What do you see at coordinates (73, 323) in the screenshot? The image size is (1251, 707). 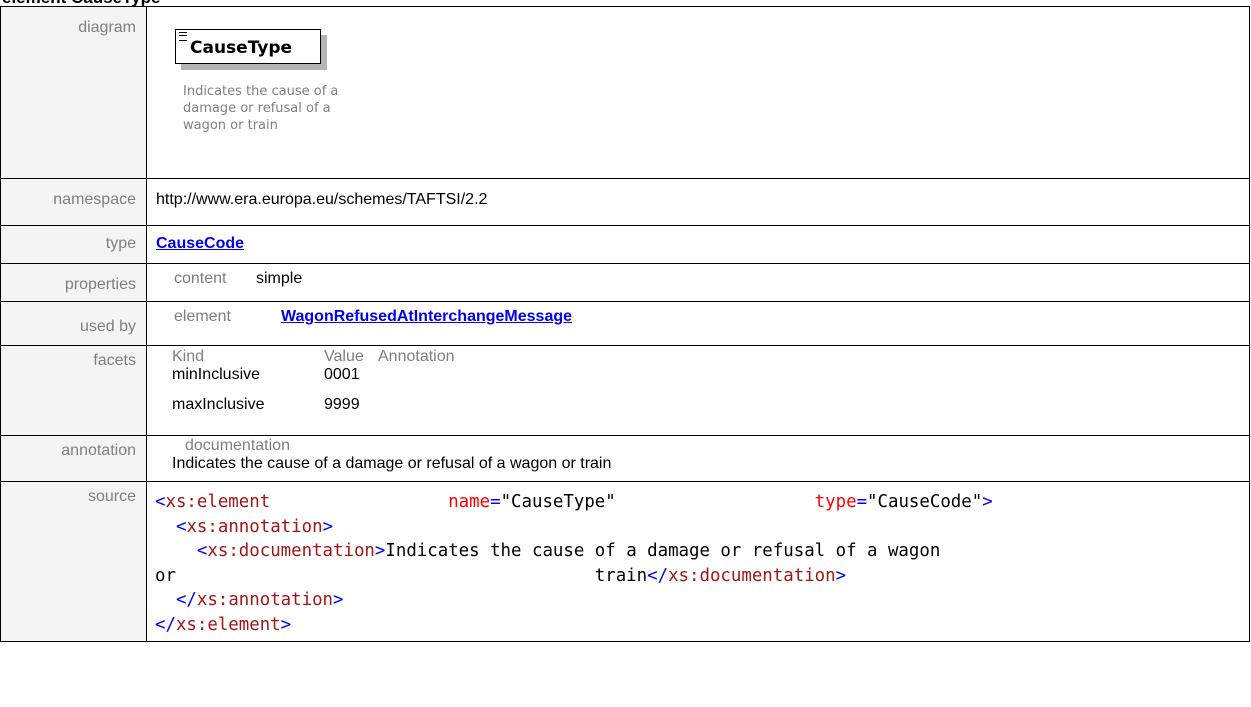 I see `label-used-by: used by` at bounding box center [73, 323].